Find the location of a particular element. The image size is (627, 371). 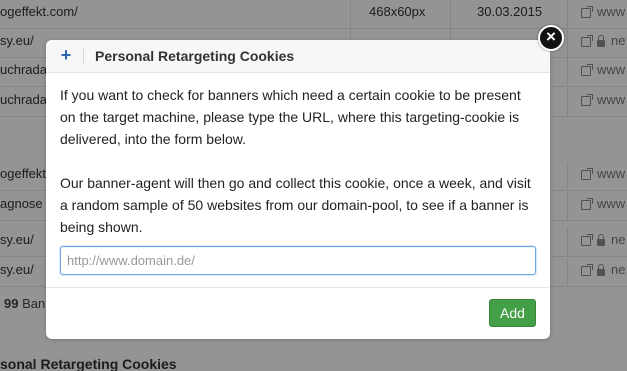

modal-header: + Personal Retargeting Cookies is located at coordinates (298, 56).